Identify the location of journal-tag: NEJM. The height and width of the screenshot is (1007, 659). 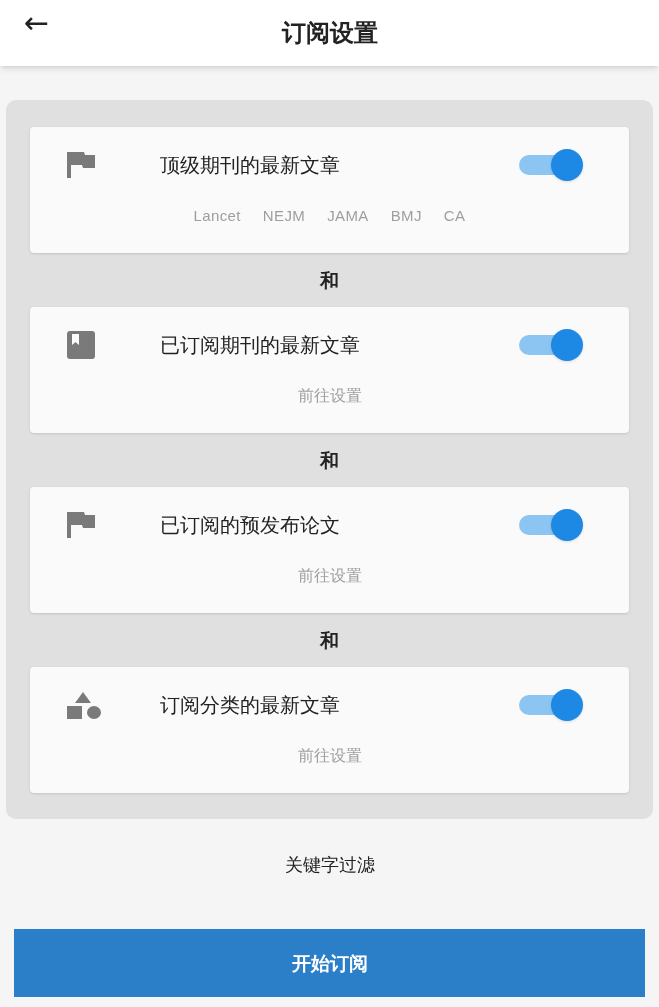
(284, 216).